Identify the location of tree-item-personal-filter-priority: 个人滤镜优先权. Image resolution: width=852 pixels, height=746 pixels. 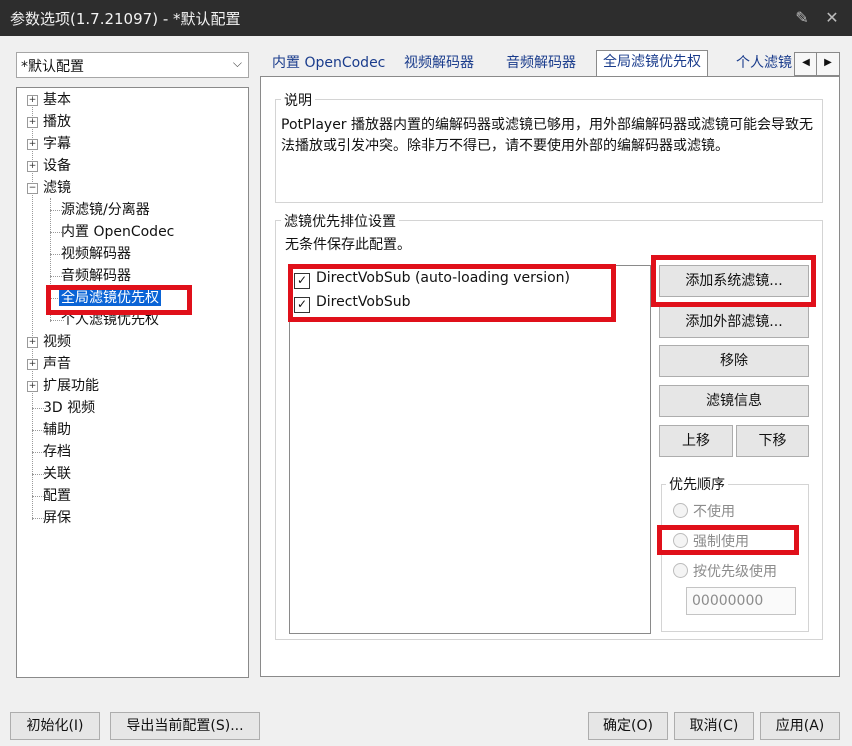
(110, 320).